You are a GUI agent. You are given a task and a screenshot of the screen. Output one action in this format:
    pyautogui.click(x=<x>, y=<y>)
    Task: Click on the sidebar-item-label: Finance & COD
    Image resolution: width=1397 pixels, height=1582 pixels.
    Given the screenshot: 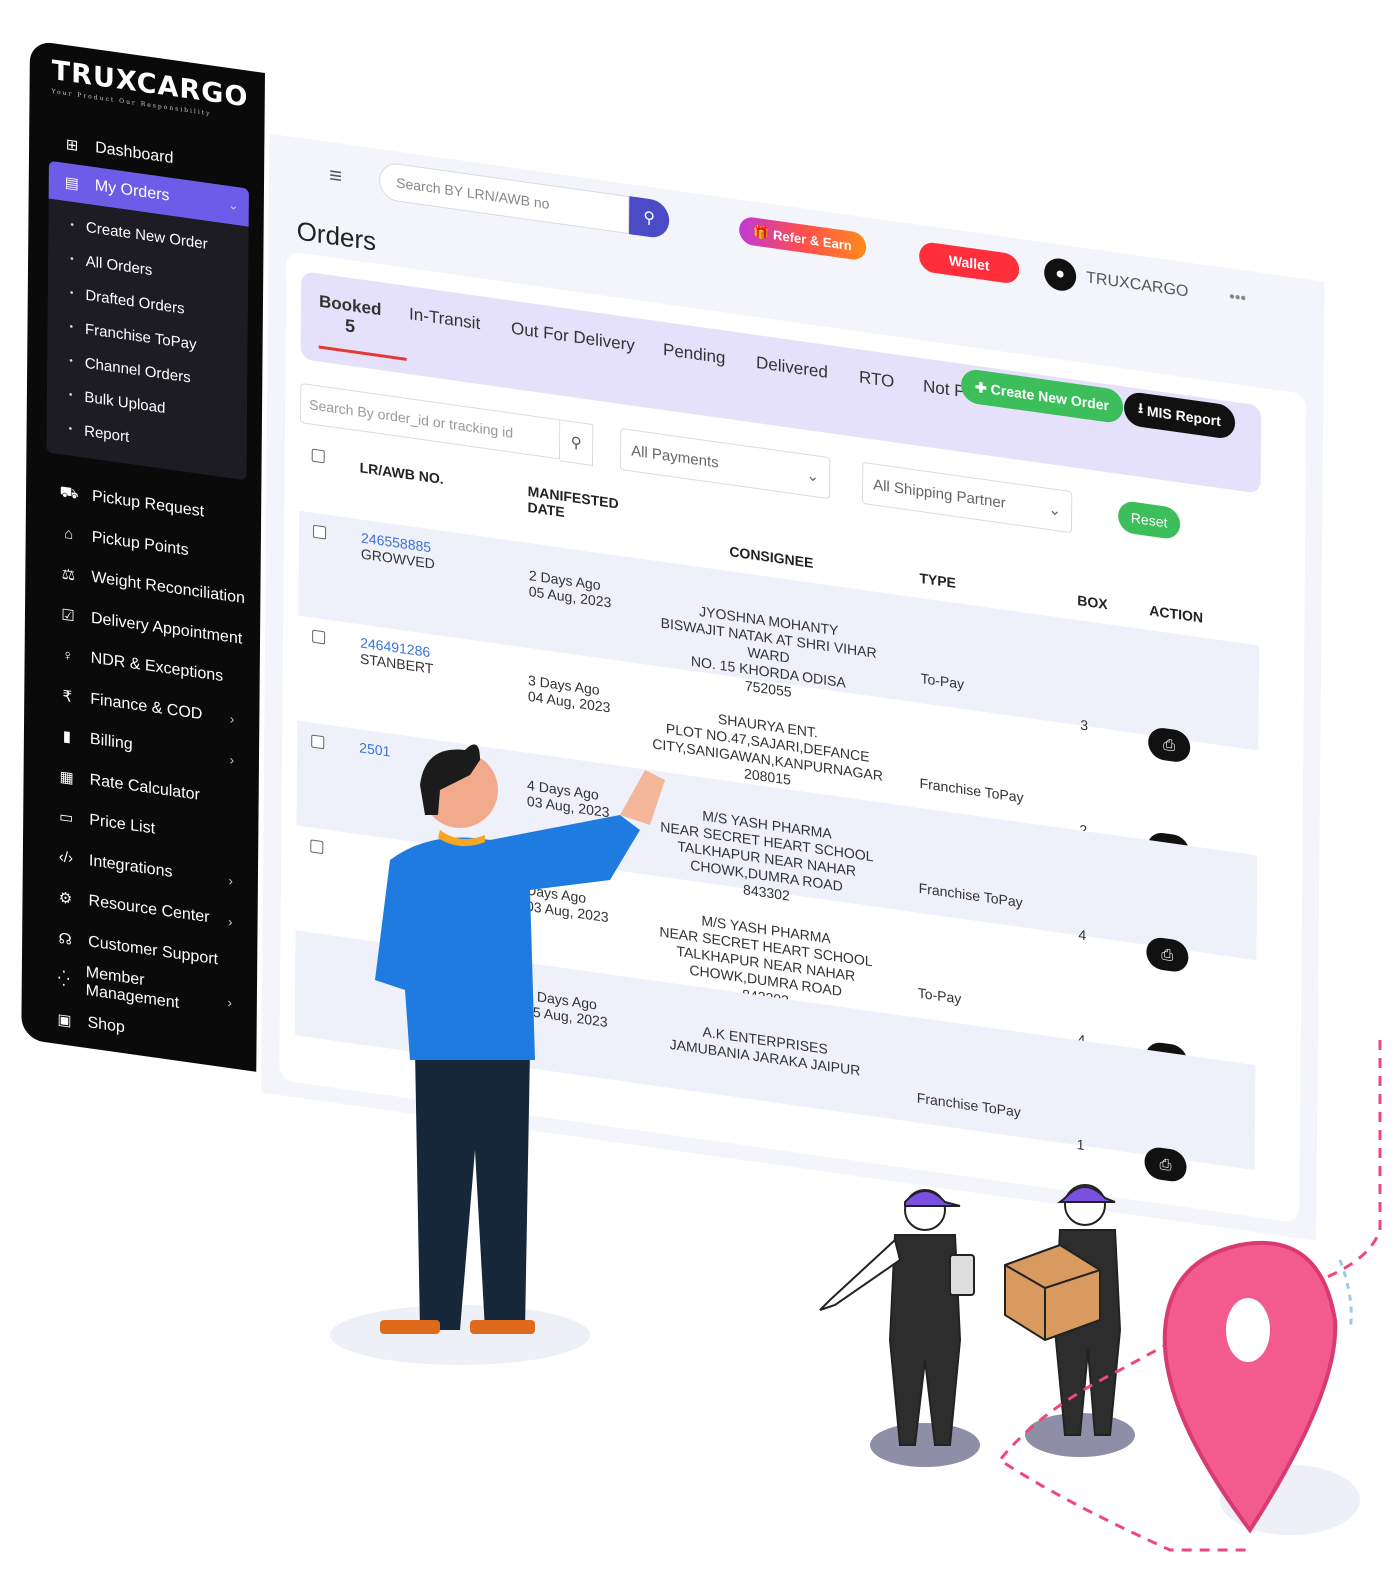 What is the action you would take?
    pyautogui.click(x=146, y=706)
    